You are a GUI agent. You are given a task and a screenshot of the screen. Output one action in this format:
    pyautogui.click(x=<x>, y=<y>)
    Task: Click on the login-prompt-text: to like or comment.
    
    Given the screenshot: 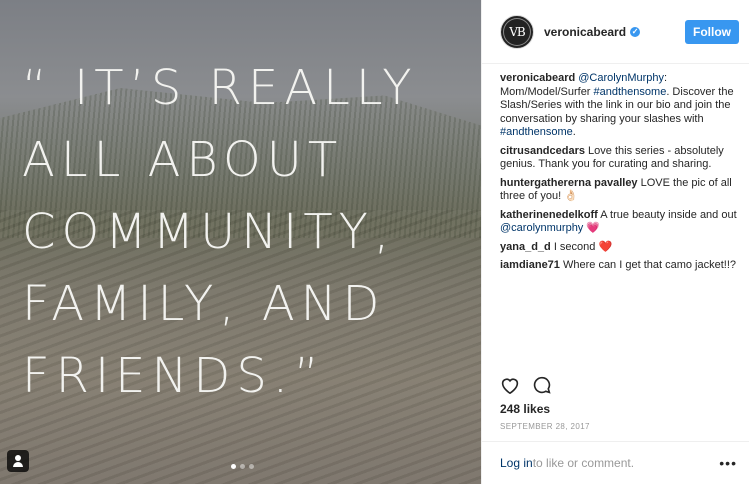 What is the action you would take?
    pyautogui.click(x=583, y=462)
    